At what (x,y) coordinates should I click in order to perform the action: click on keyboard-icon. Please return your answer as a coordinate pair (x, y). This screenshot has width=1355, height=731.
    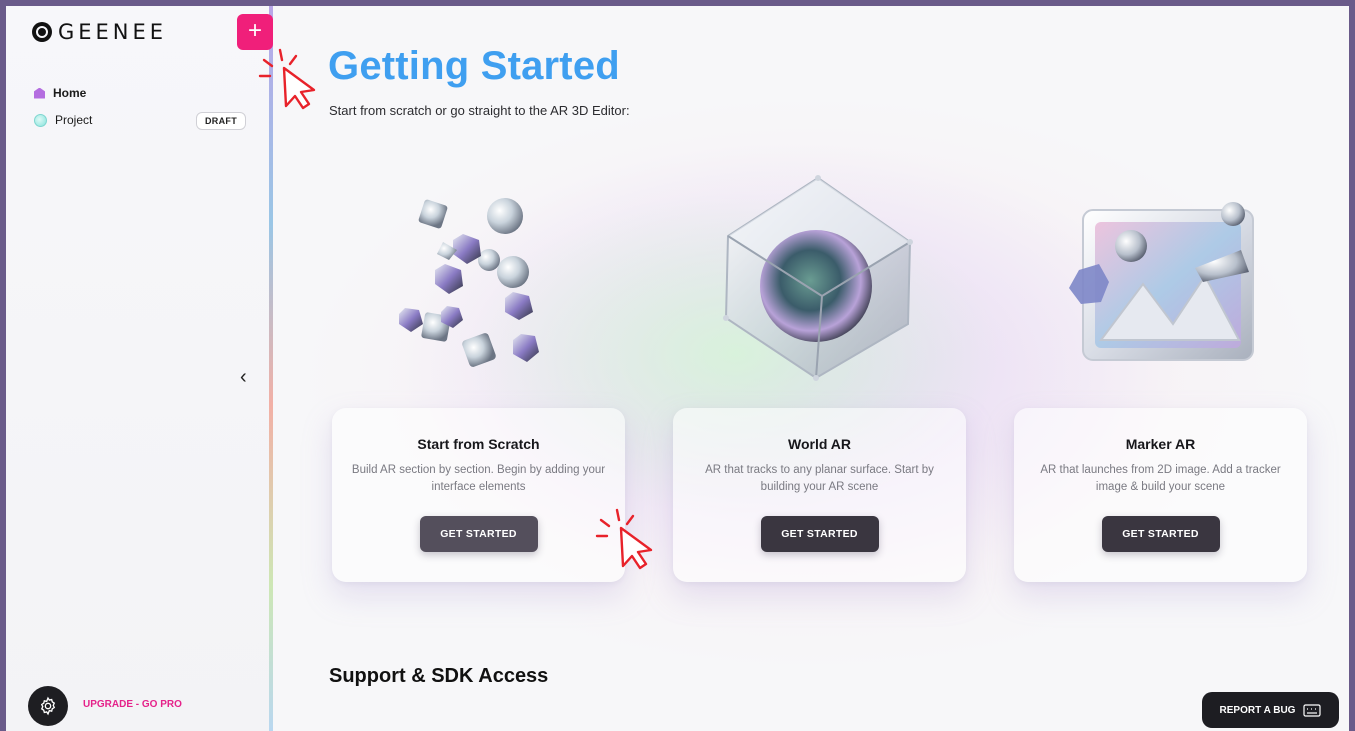
    Looking at the image, I should click on (1312, 710).